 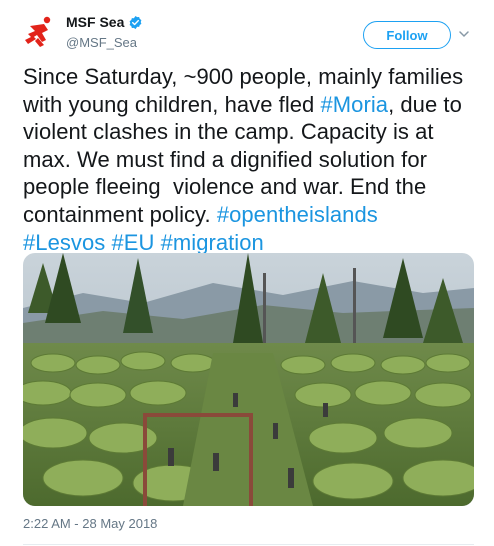 I want to click on hashtag-link: #migration, so click(x=212, y=242).